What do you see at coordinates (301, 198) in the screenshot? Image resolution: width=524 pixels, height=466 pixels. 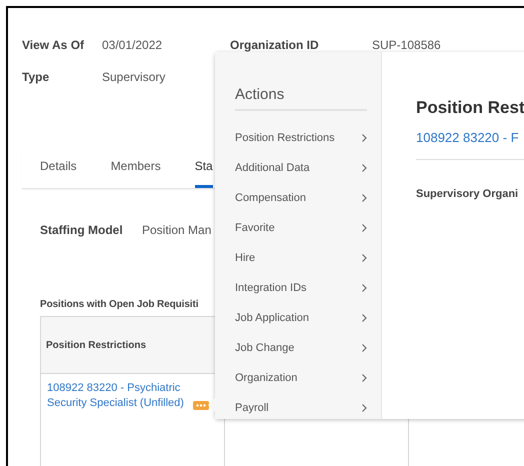 I see `menu-item: Compensation` at bounding box center [301, 198].